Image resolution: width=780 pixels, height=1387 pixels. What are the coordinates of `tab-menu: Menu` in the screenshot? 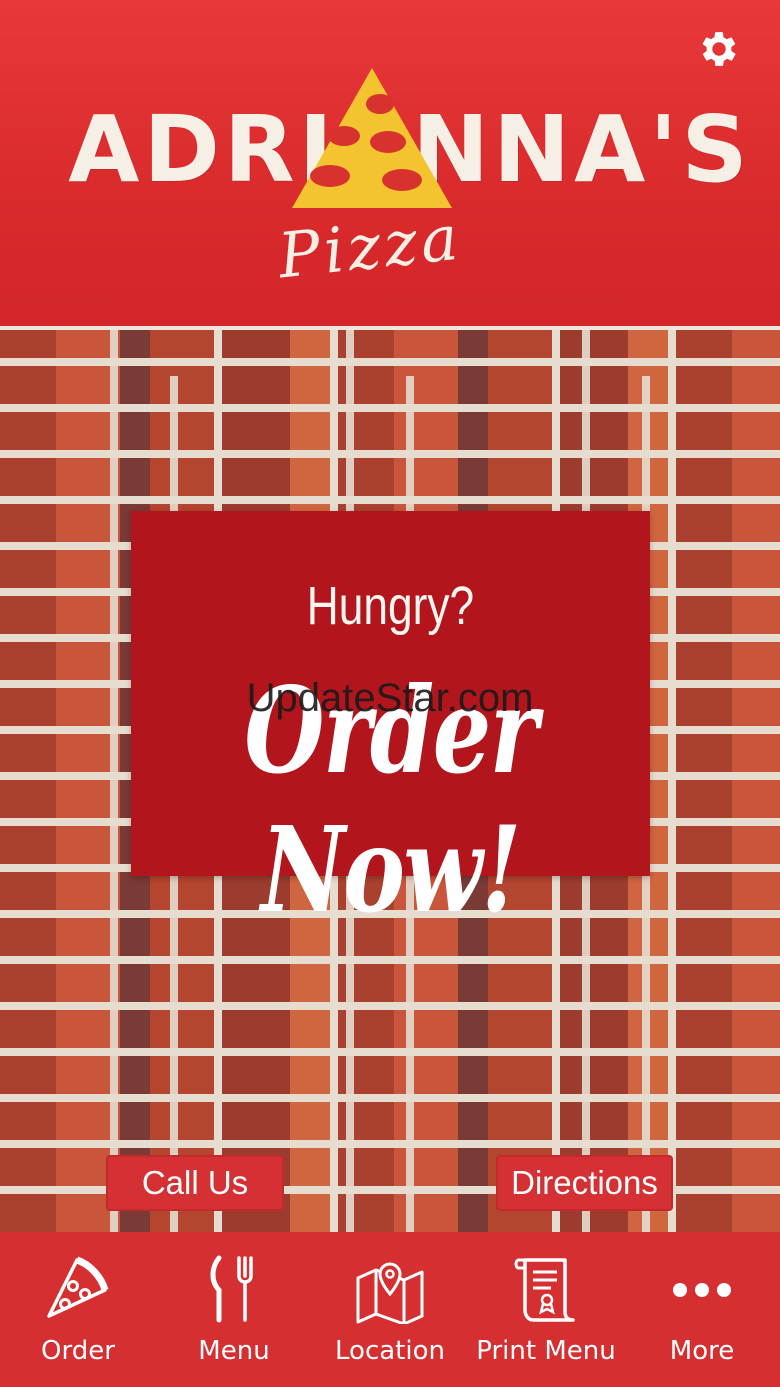 It's located at (234, 1309).